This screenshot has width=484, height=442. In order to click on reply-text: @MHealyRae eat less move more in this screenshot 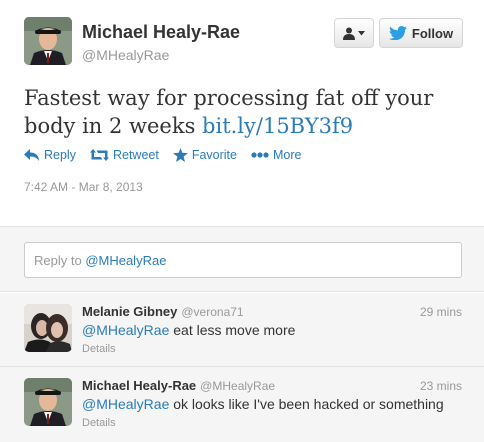, I will do `click(188, 330)`.